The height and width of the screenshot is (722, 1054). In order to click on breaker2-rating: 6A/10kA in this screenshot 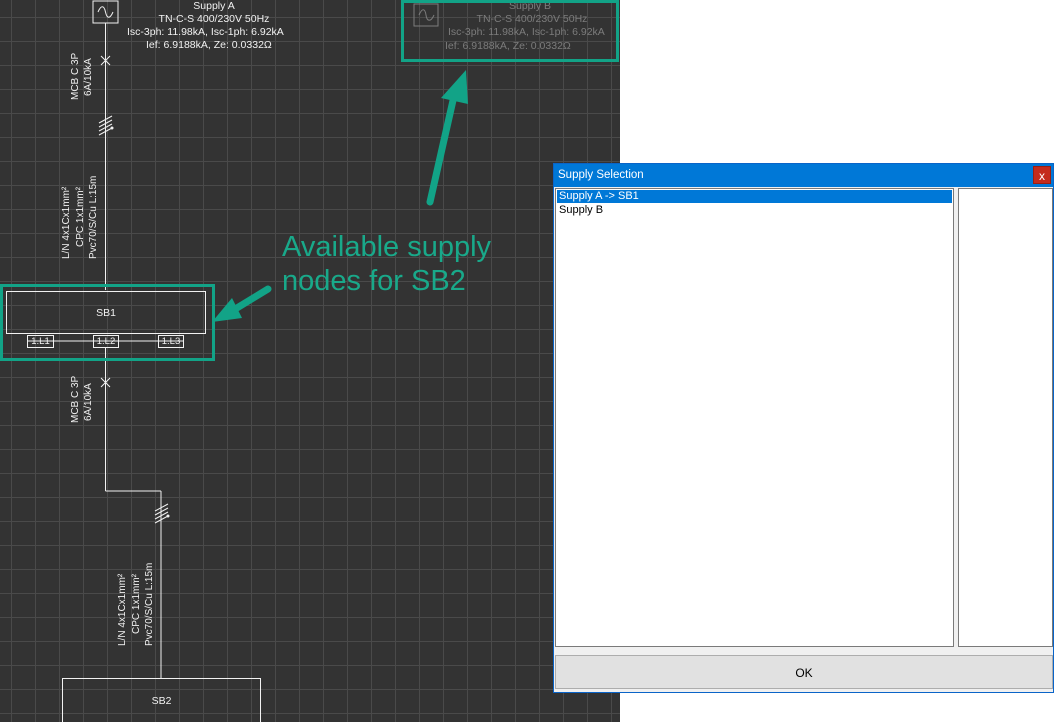, I will do `click(88, 402)`.